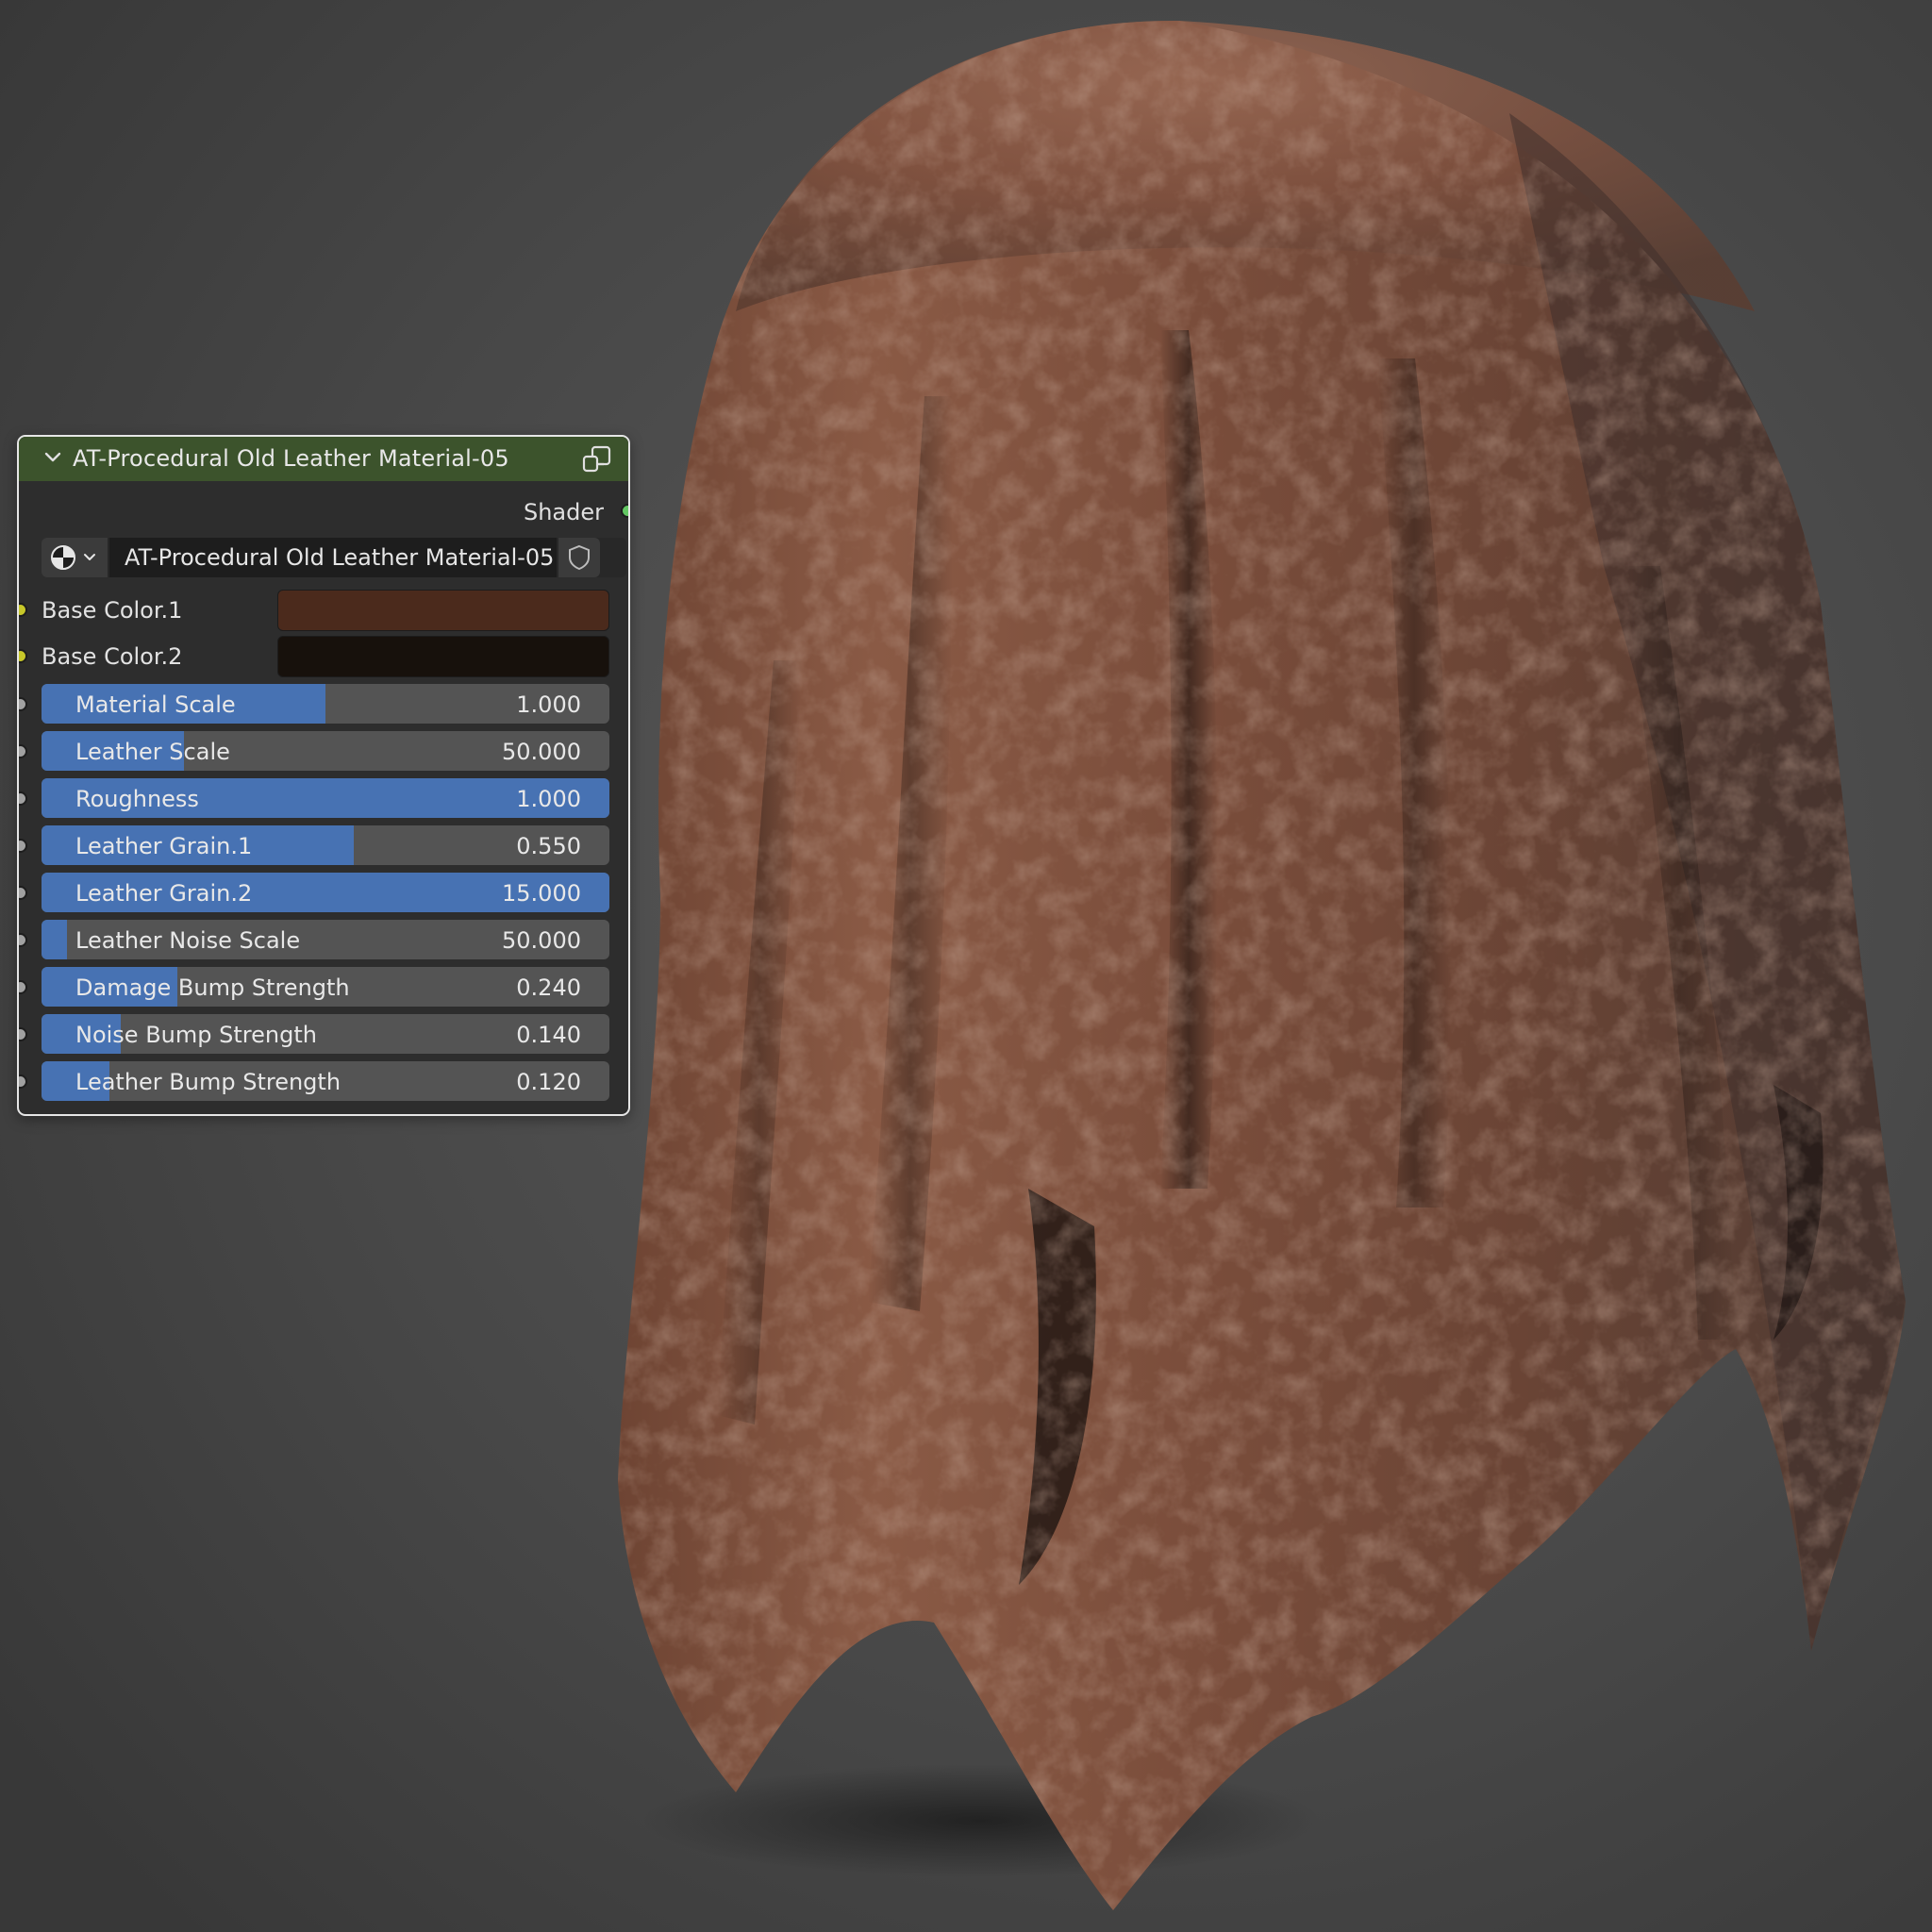 The height and width of the screenshot is (1932, 1932). I want to click on leather-scale-slider: Leather Scale 50.000, so click(325, 751).